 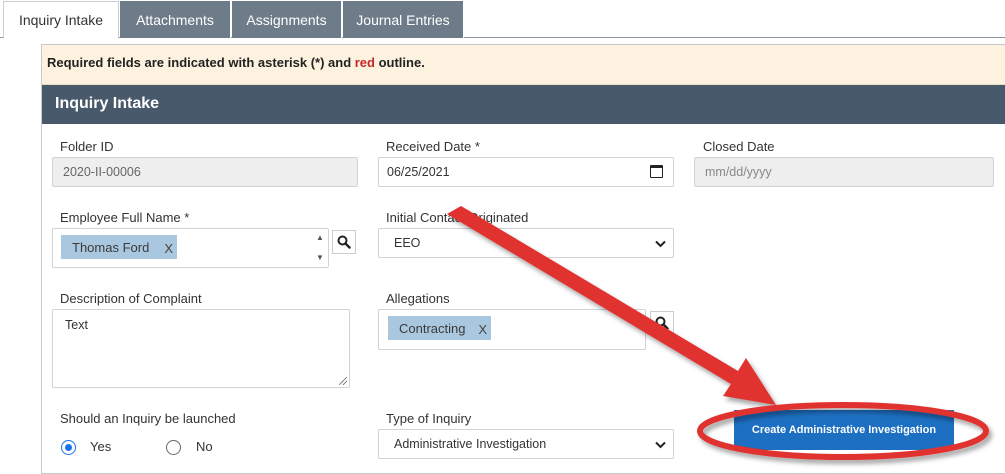 What do you see at coordinates (87, 146) in the screenshot?
I see `folder-id-label: Folder ID` at bounding box center [87, 146].